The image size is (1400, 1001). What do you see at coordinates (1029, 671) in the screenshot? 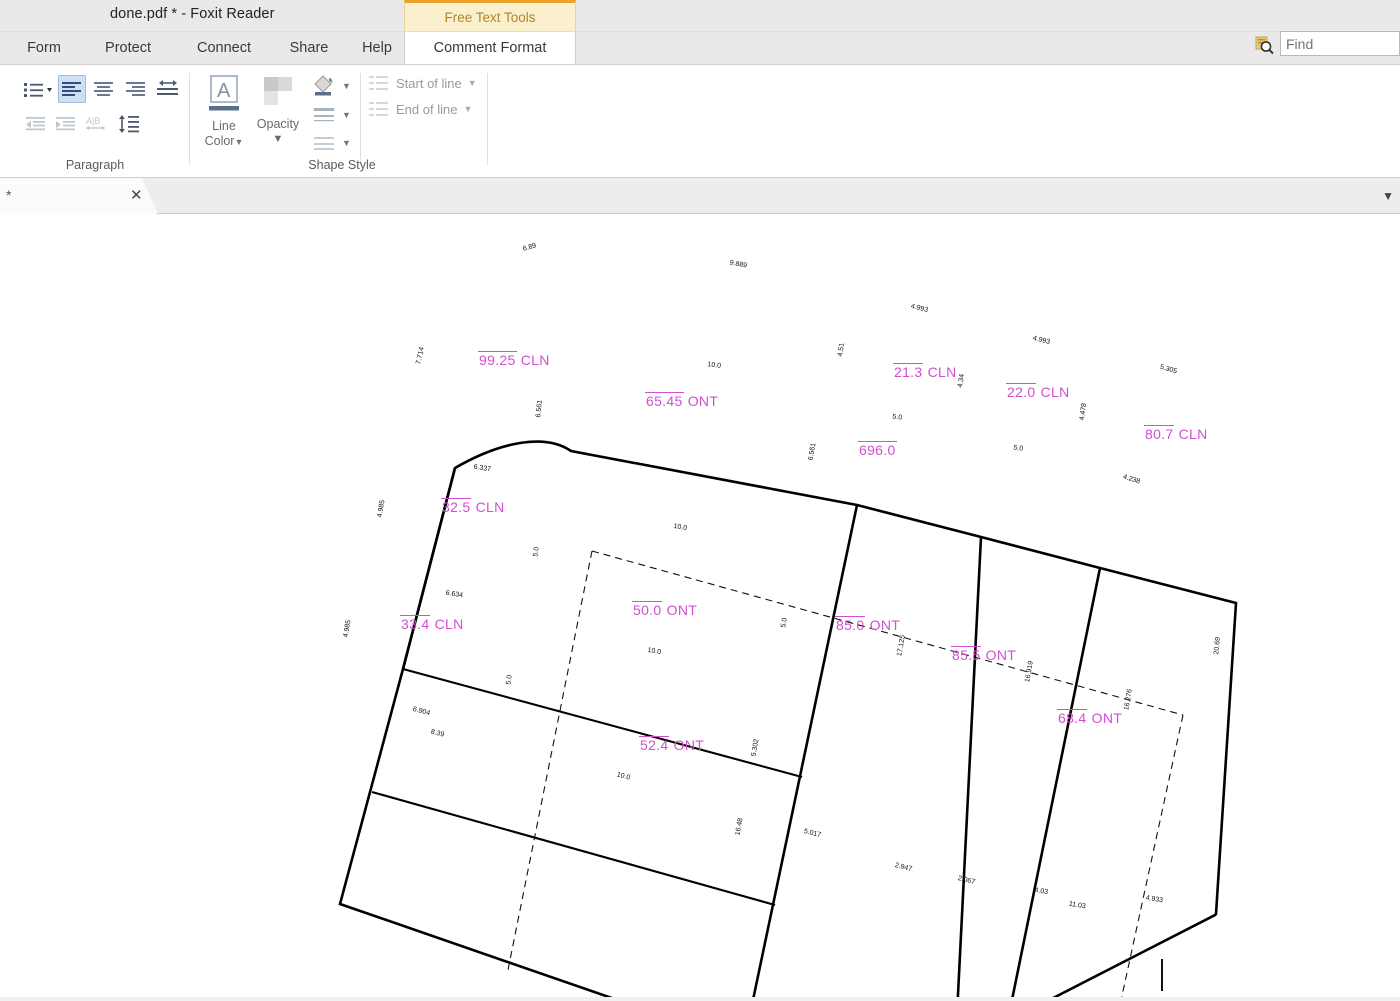
I see `dimension-label: 16.919` at bounding box center [1029, 671].